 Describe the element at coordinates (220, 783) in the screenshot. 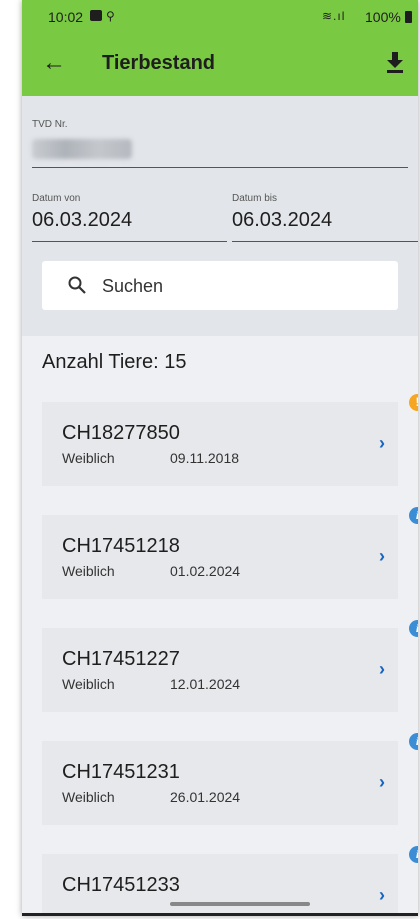

I see `animal-list-item: CH17451231 Weiblich 26.01.2024 ›` at that location.